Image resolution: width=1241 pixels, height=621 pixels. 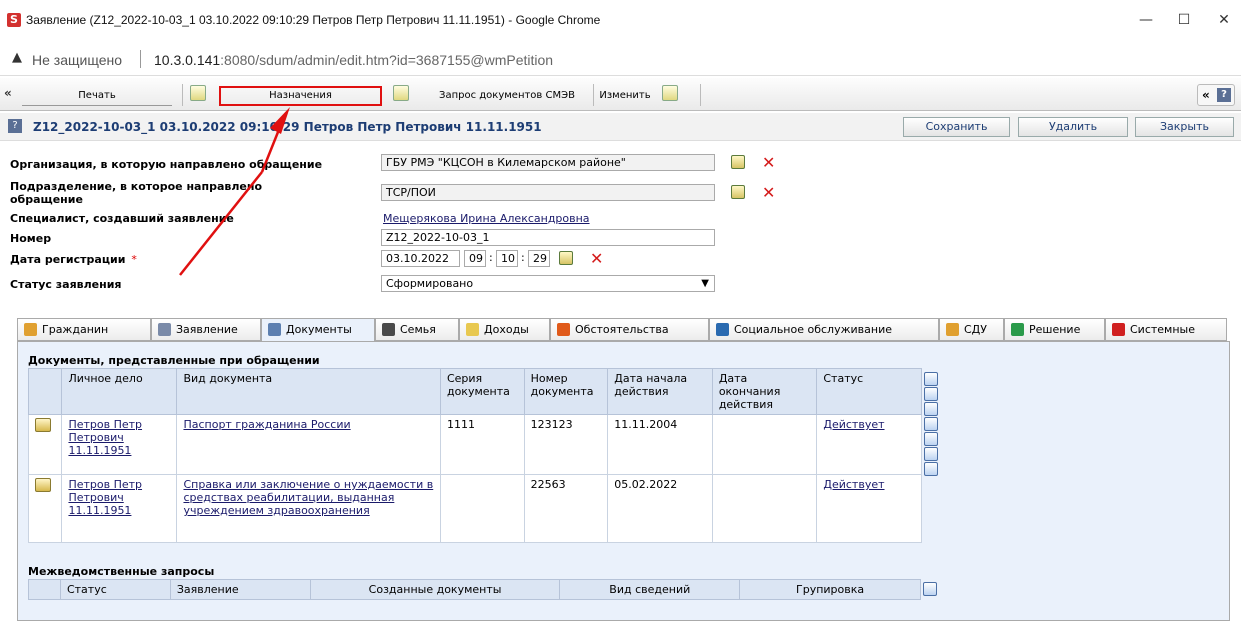 I want to click on add-icon, so click(x=931, y=424).